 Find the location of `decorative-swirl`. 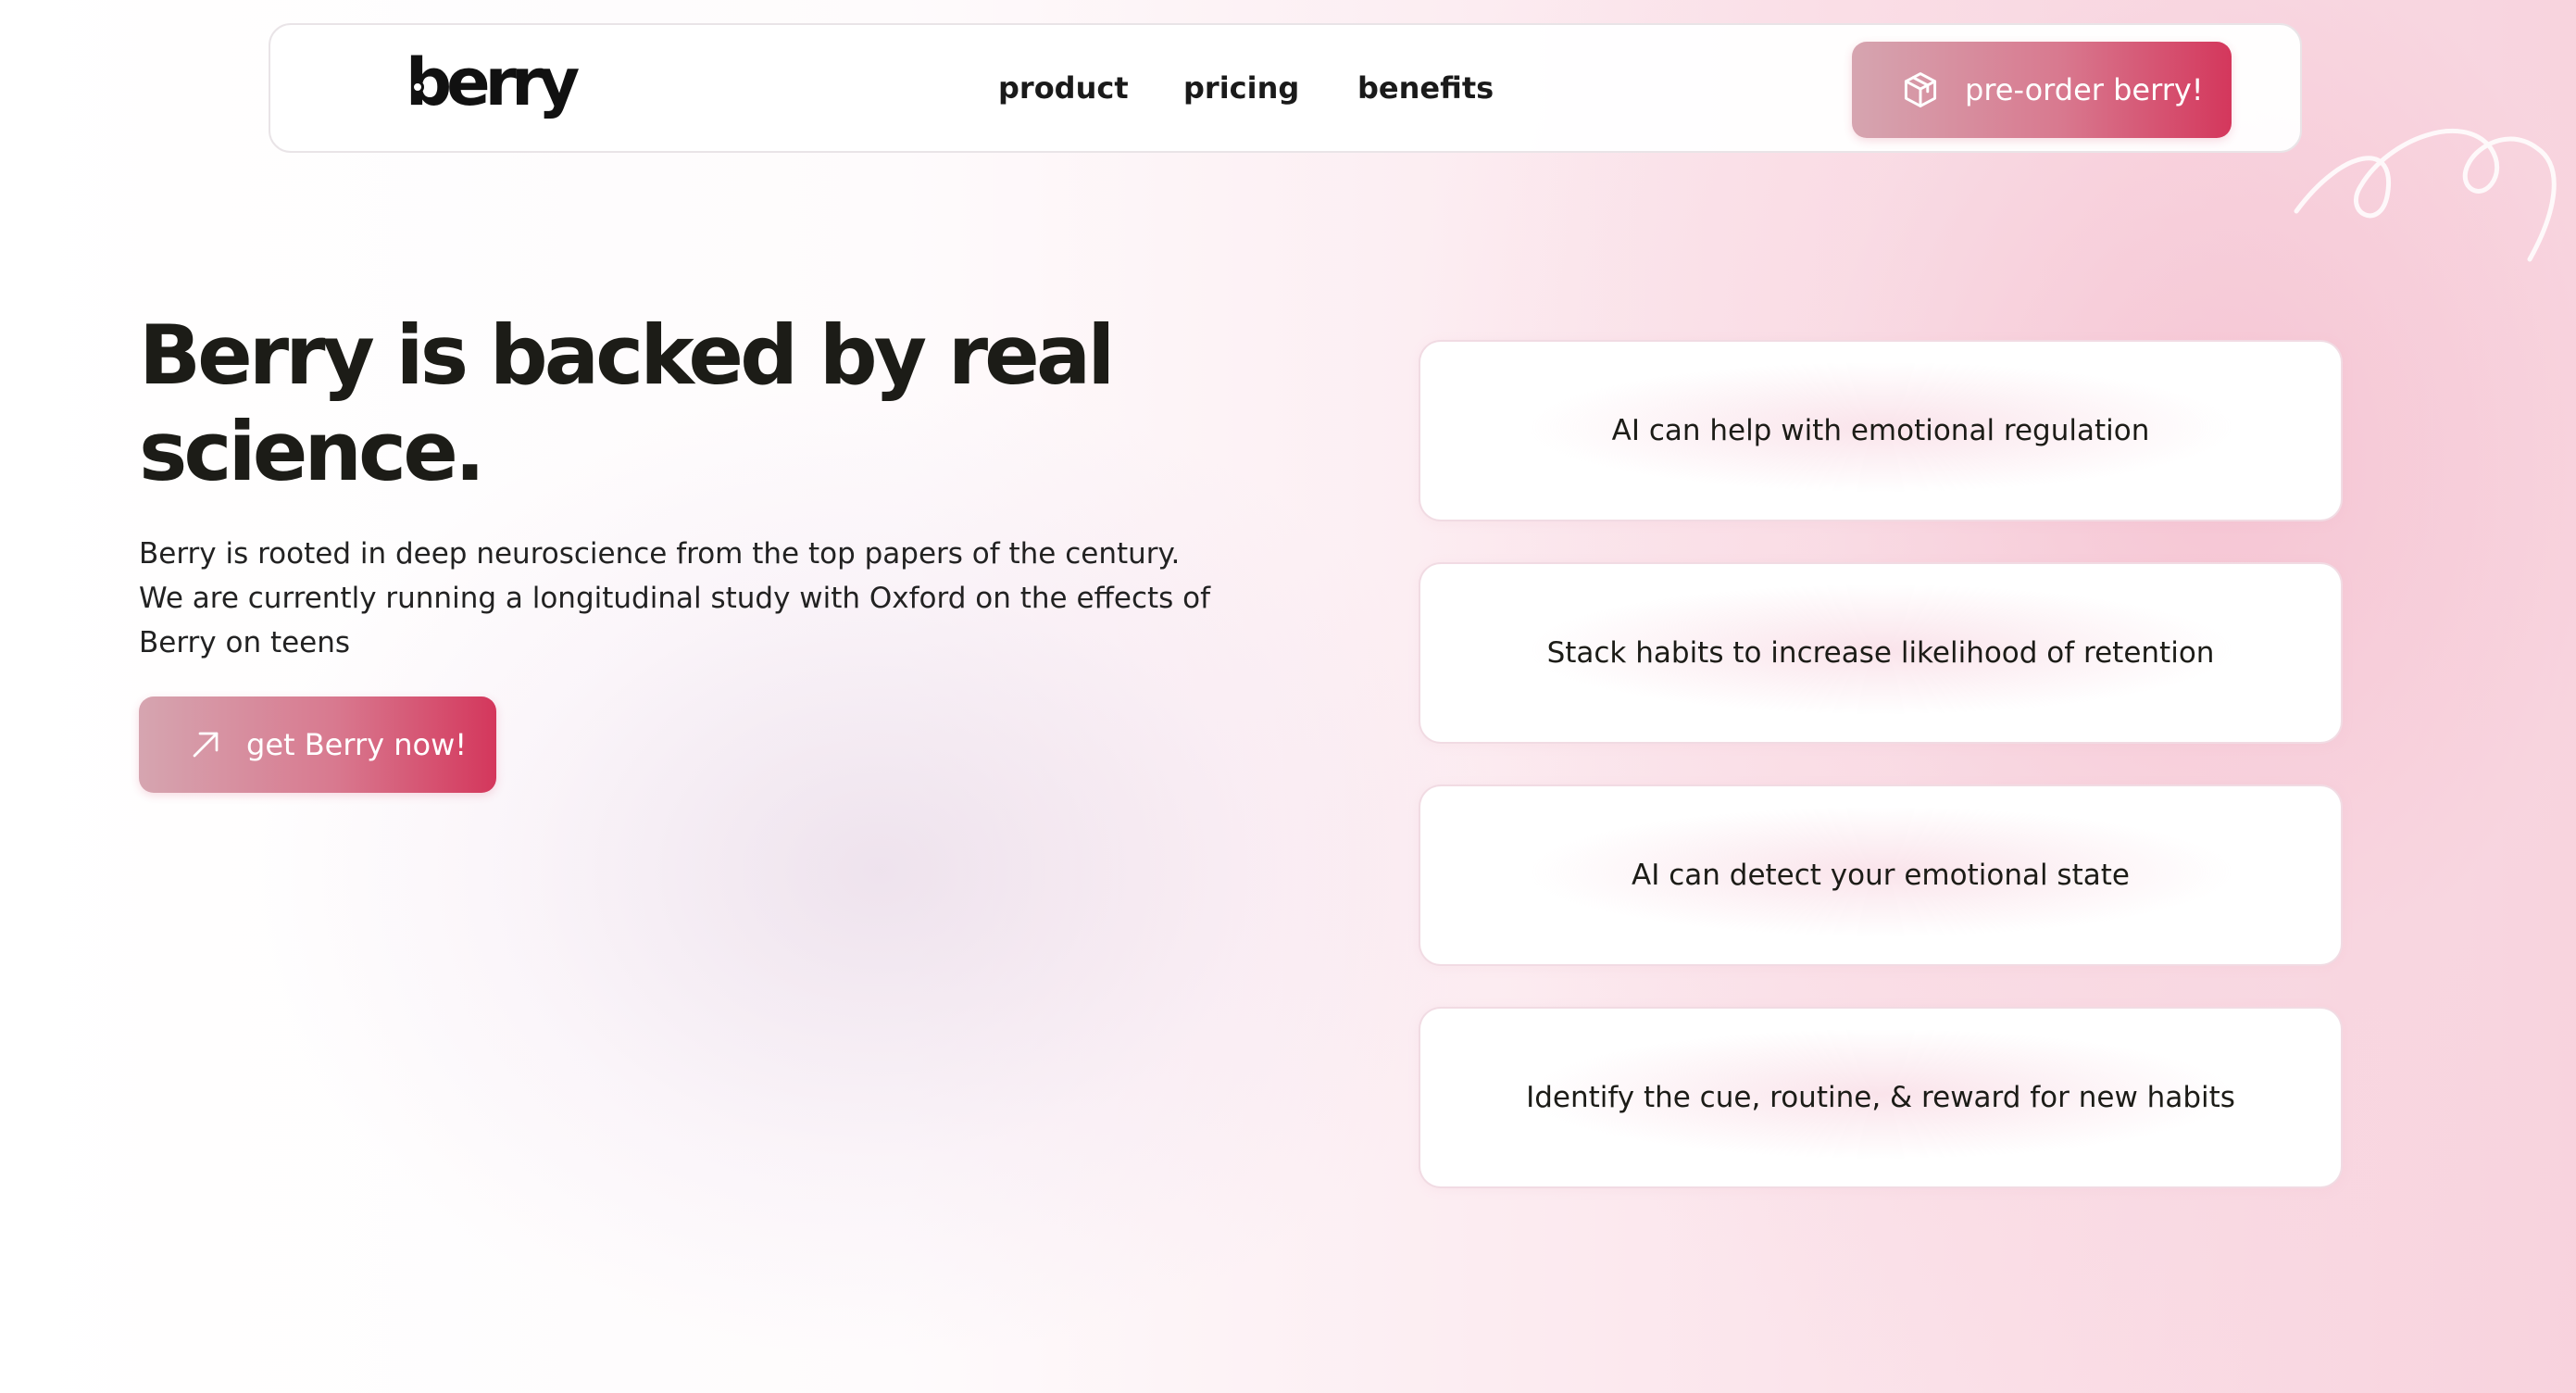

decorative-swirl is located at coordinates (2425, 195).